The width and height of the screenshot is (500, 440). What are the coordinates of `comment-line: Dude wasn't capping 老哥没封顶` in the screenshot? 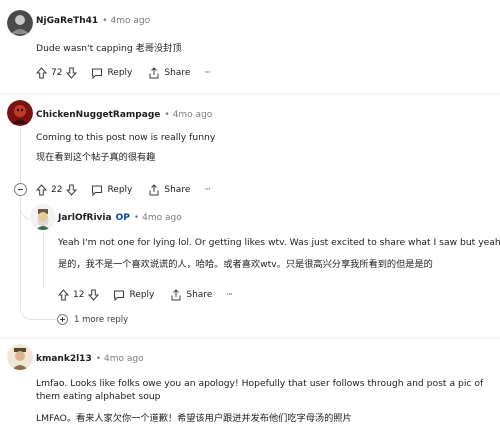 It's located at (109, 48).